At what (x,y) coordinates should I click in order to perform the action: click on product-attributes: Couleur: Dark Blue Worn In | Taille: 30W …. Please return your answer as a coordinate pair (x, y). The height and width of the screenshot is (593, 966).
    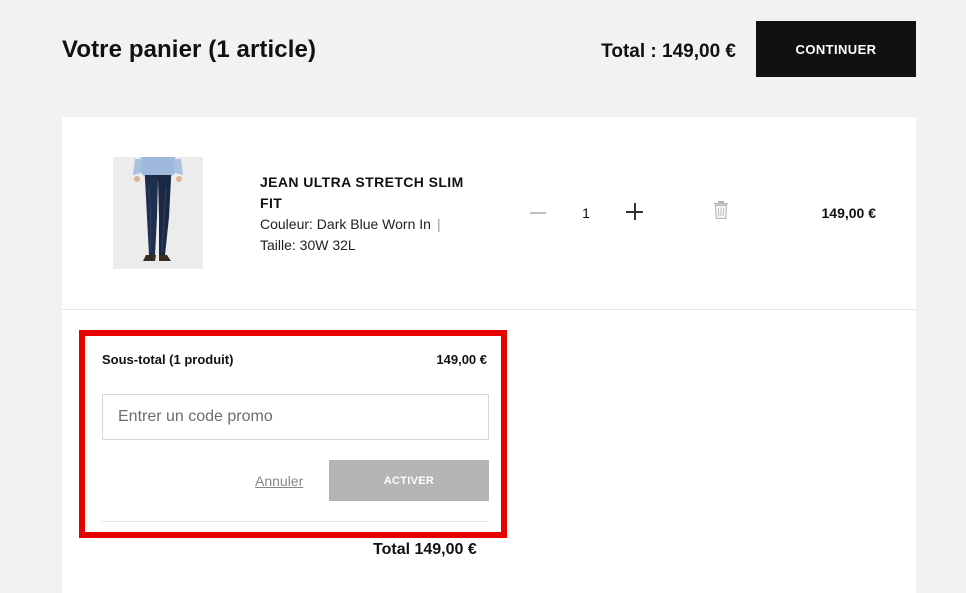
    Looking at the image, I should click on (375, 235).